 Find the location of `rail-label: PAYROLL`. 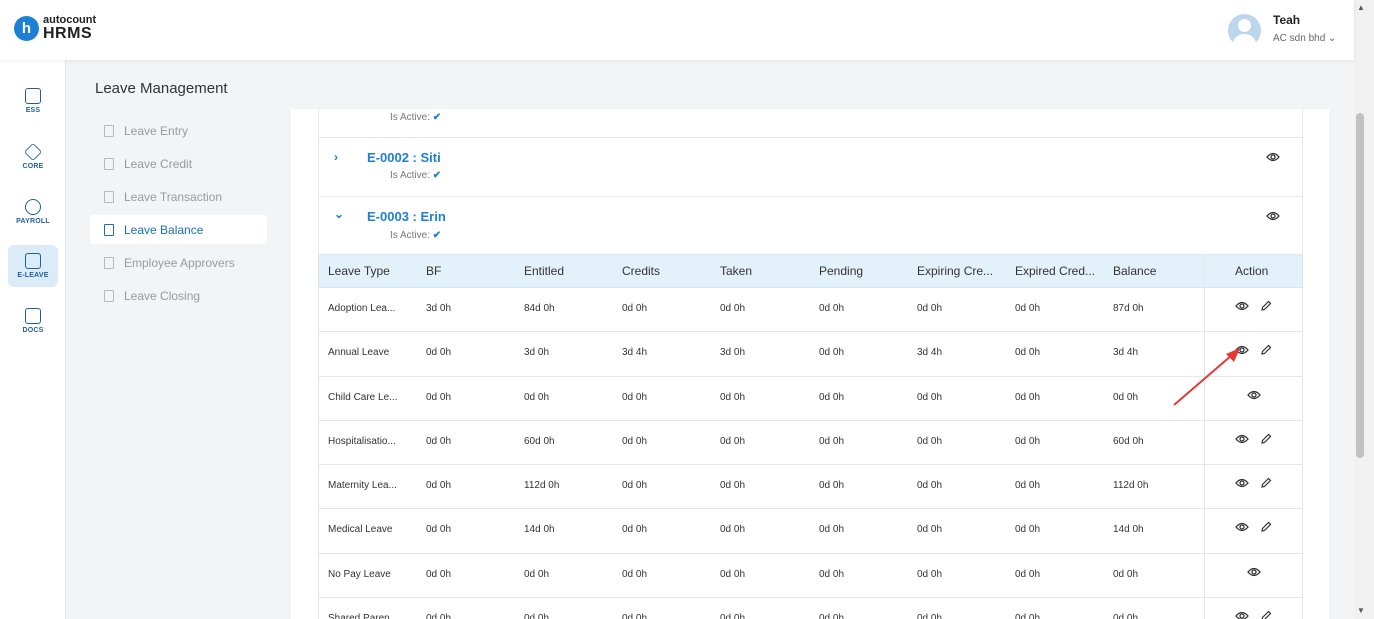

rail-label: PAYROLL is located at coordinates (33, 221).